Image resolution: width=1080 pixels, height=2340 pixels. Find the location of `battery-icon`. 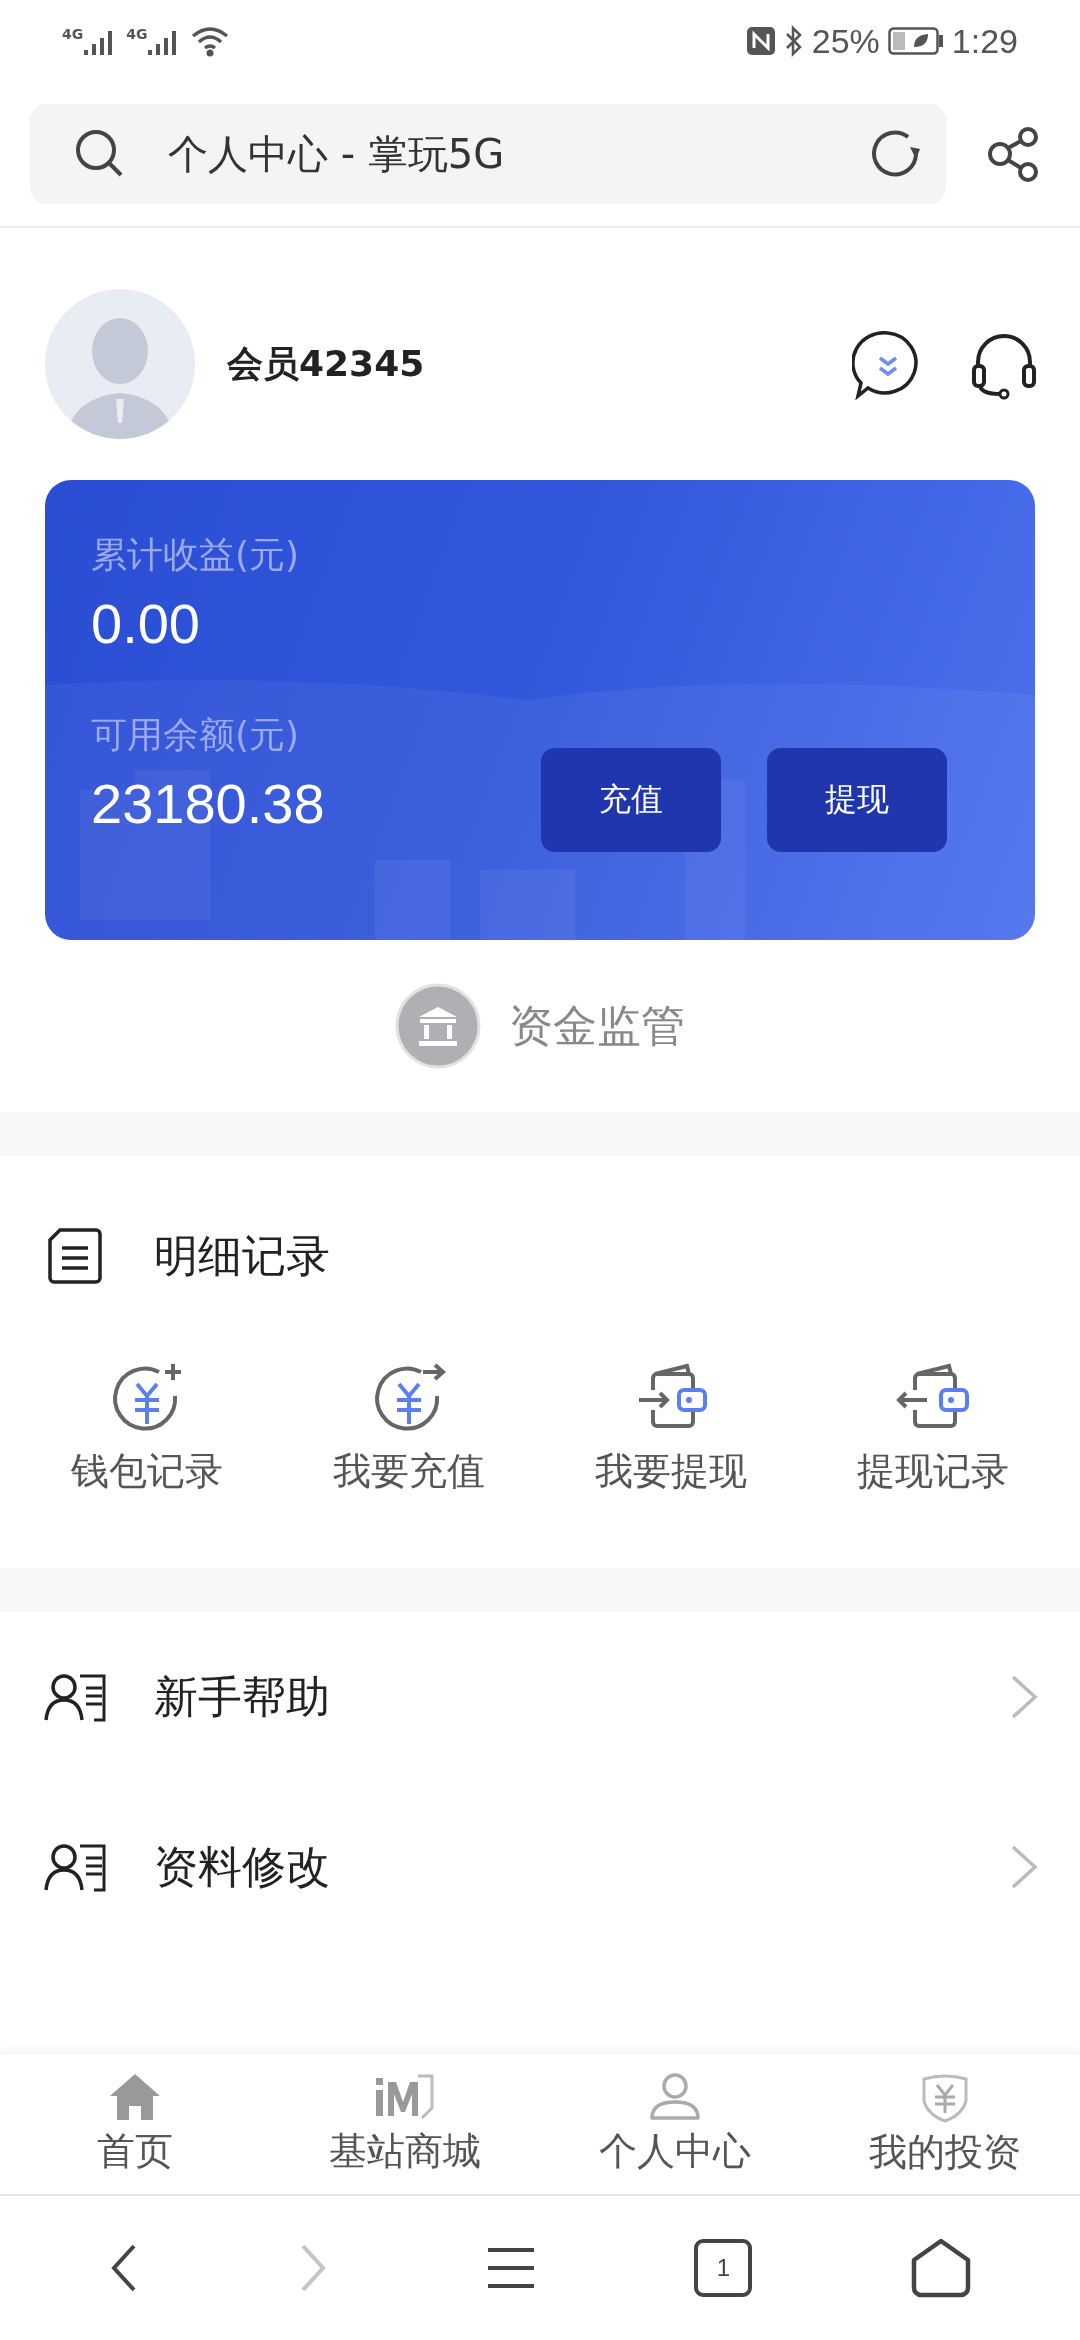

battery-icon is located at coordinates (915, 41).